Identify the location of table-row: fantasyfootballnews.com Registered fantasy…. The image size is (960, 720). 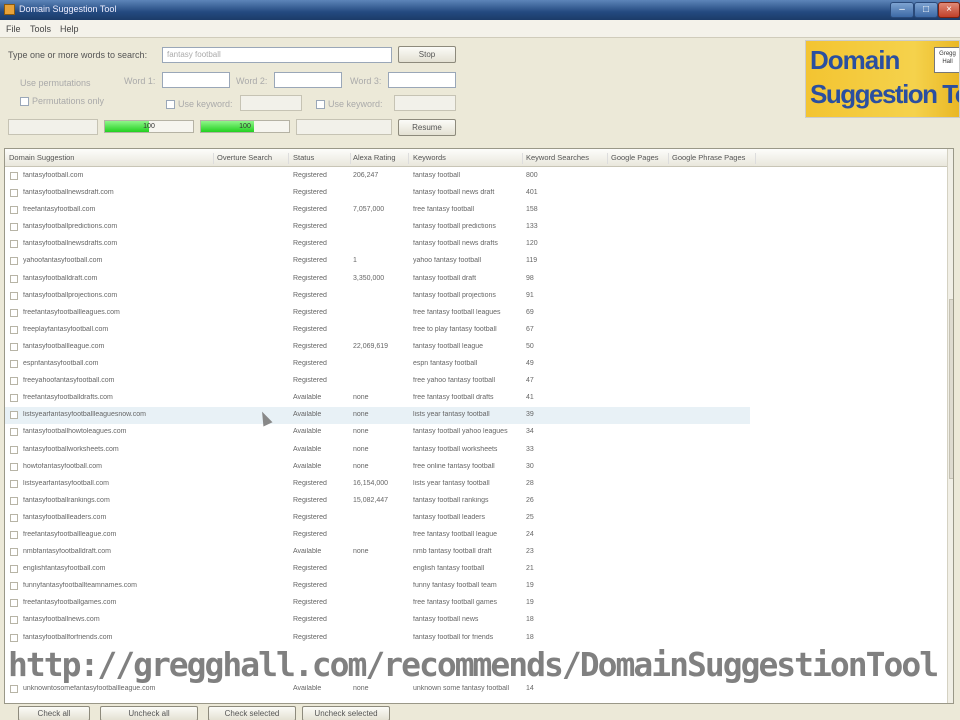
(377, 620).